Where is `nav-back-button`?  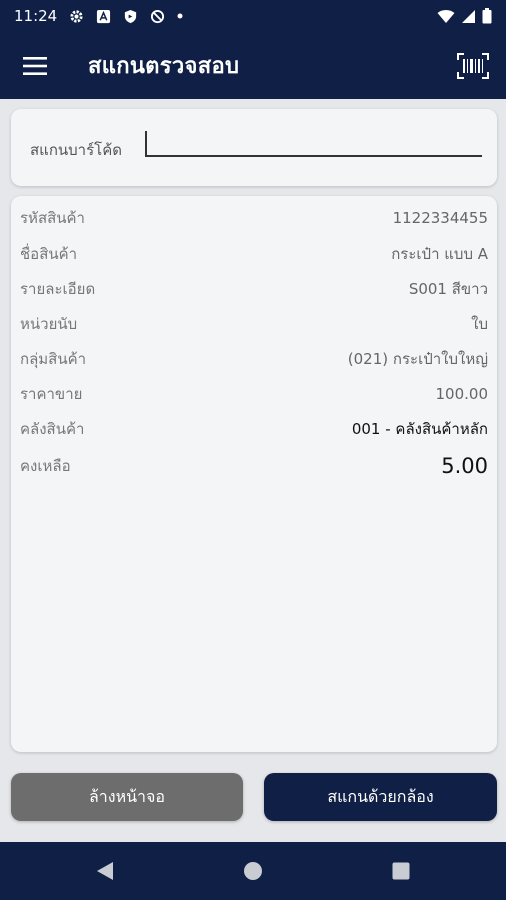 nav-back-button is located at coordinates (105, 871).